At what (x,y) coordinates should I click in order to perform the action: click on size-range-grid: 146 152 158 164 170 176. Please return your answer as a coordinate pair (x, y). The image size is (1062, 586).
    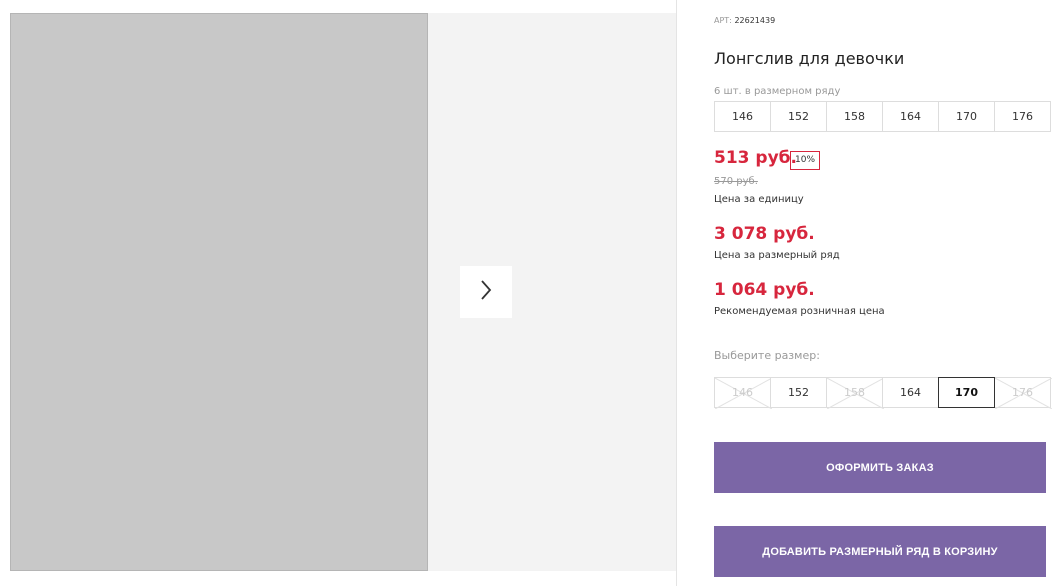
    Looking at the image, I should click on (882, 116).